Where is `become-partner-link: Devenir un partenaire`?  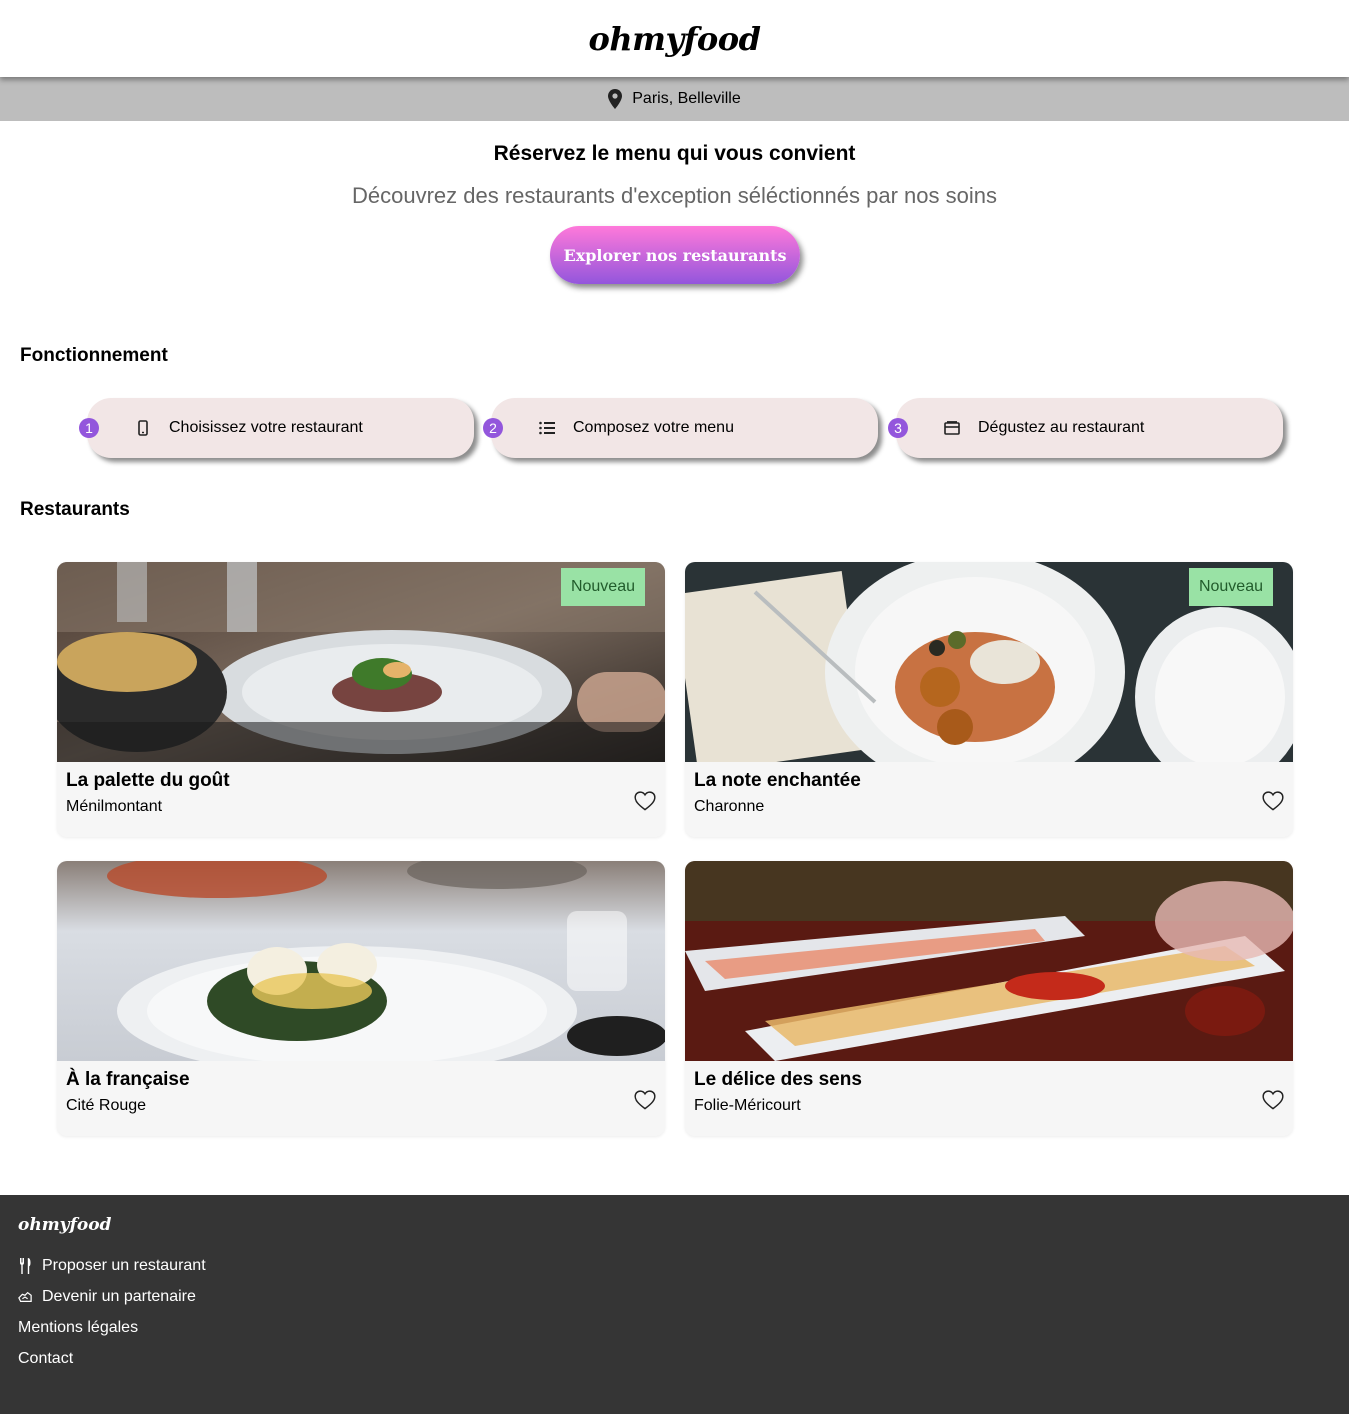
become-partner-link: Devenir un partenaire is located at coordinates (107, 1297).